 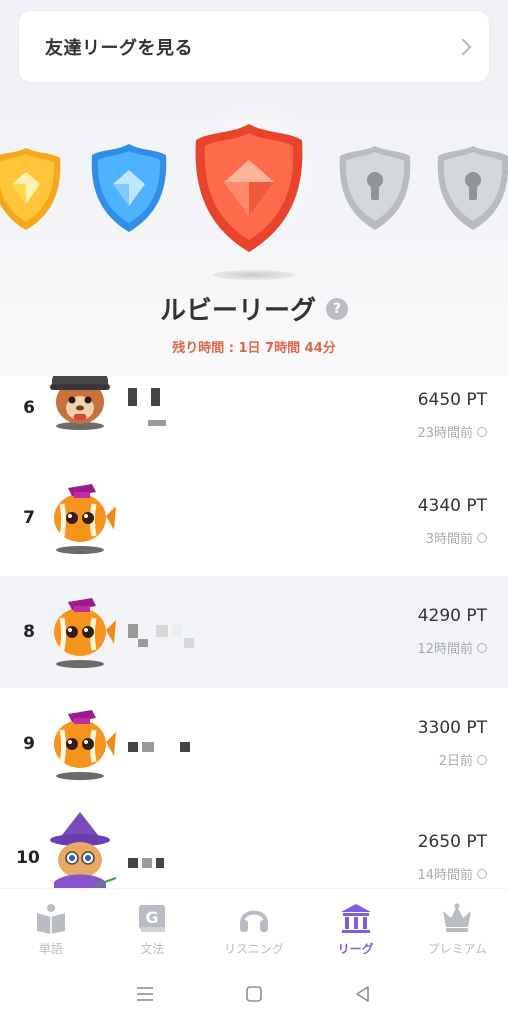 What do you see at coordinates (254, 46) in the screenshot?
I see `friends-league-button: 友達リーグを見る` at bounding box center [254, 46].